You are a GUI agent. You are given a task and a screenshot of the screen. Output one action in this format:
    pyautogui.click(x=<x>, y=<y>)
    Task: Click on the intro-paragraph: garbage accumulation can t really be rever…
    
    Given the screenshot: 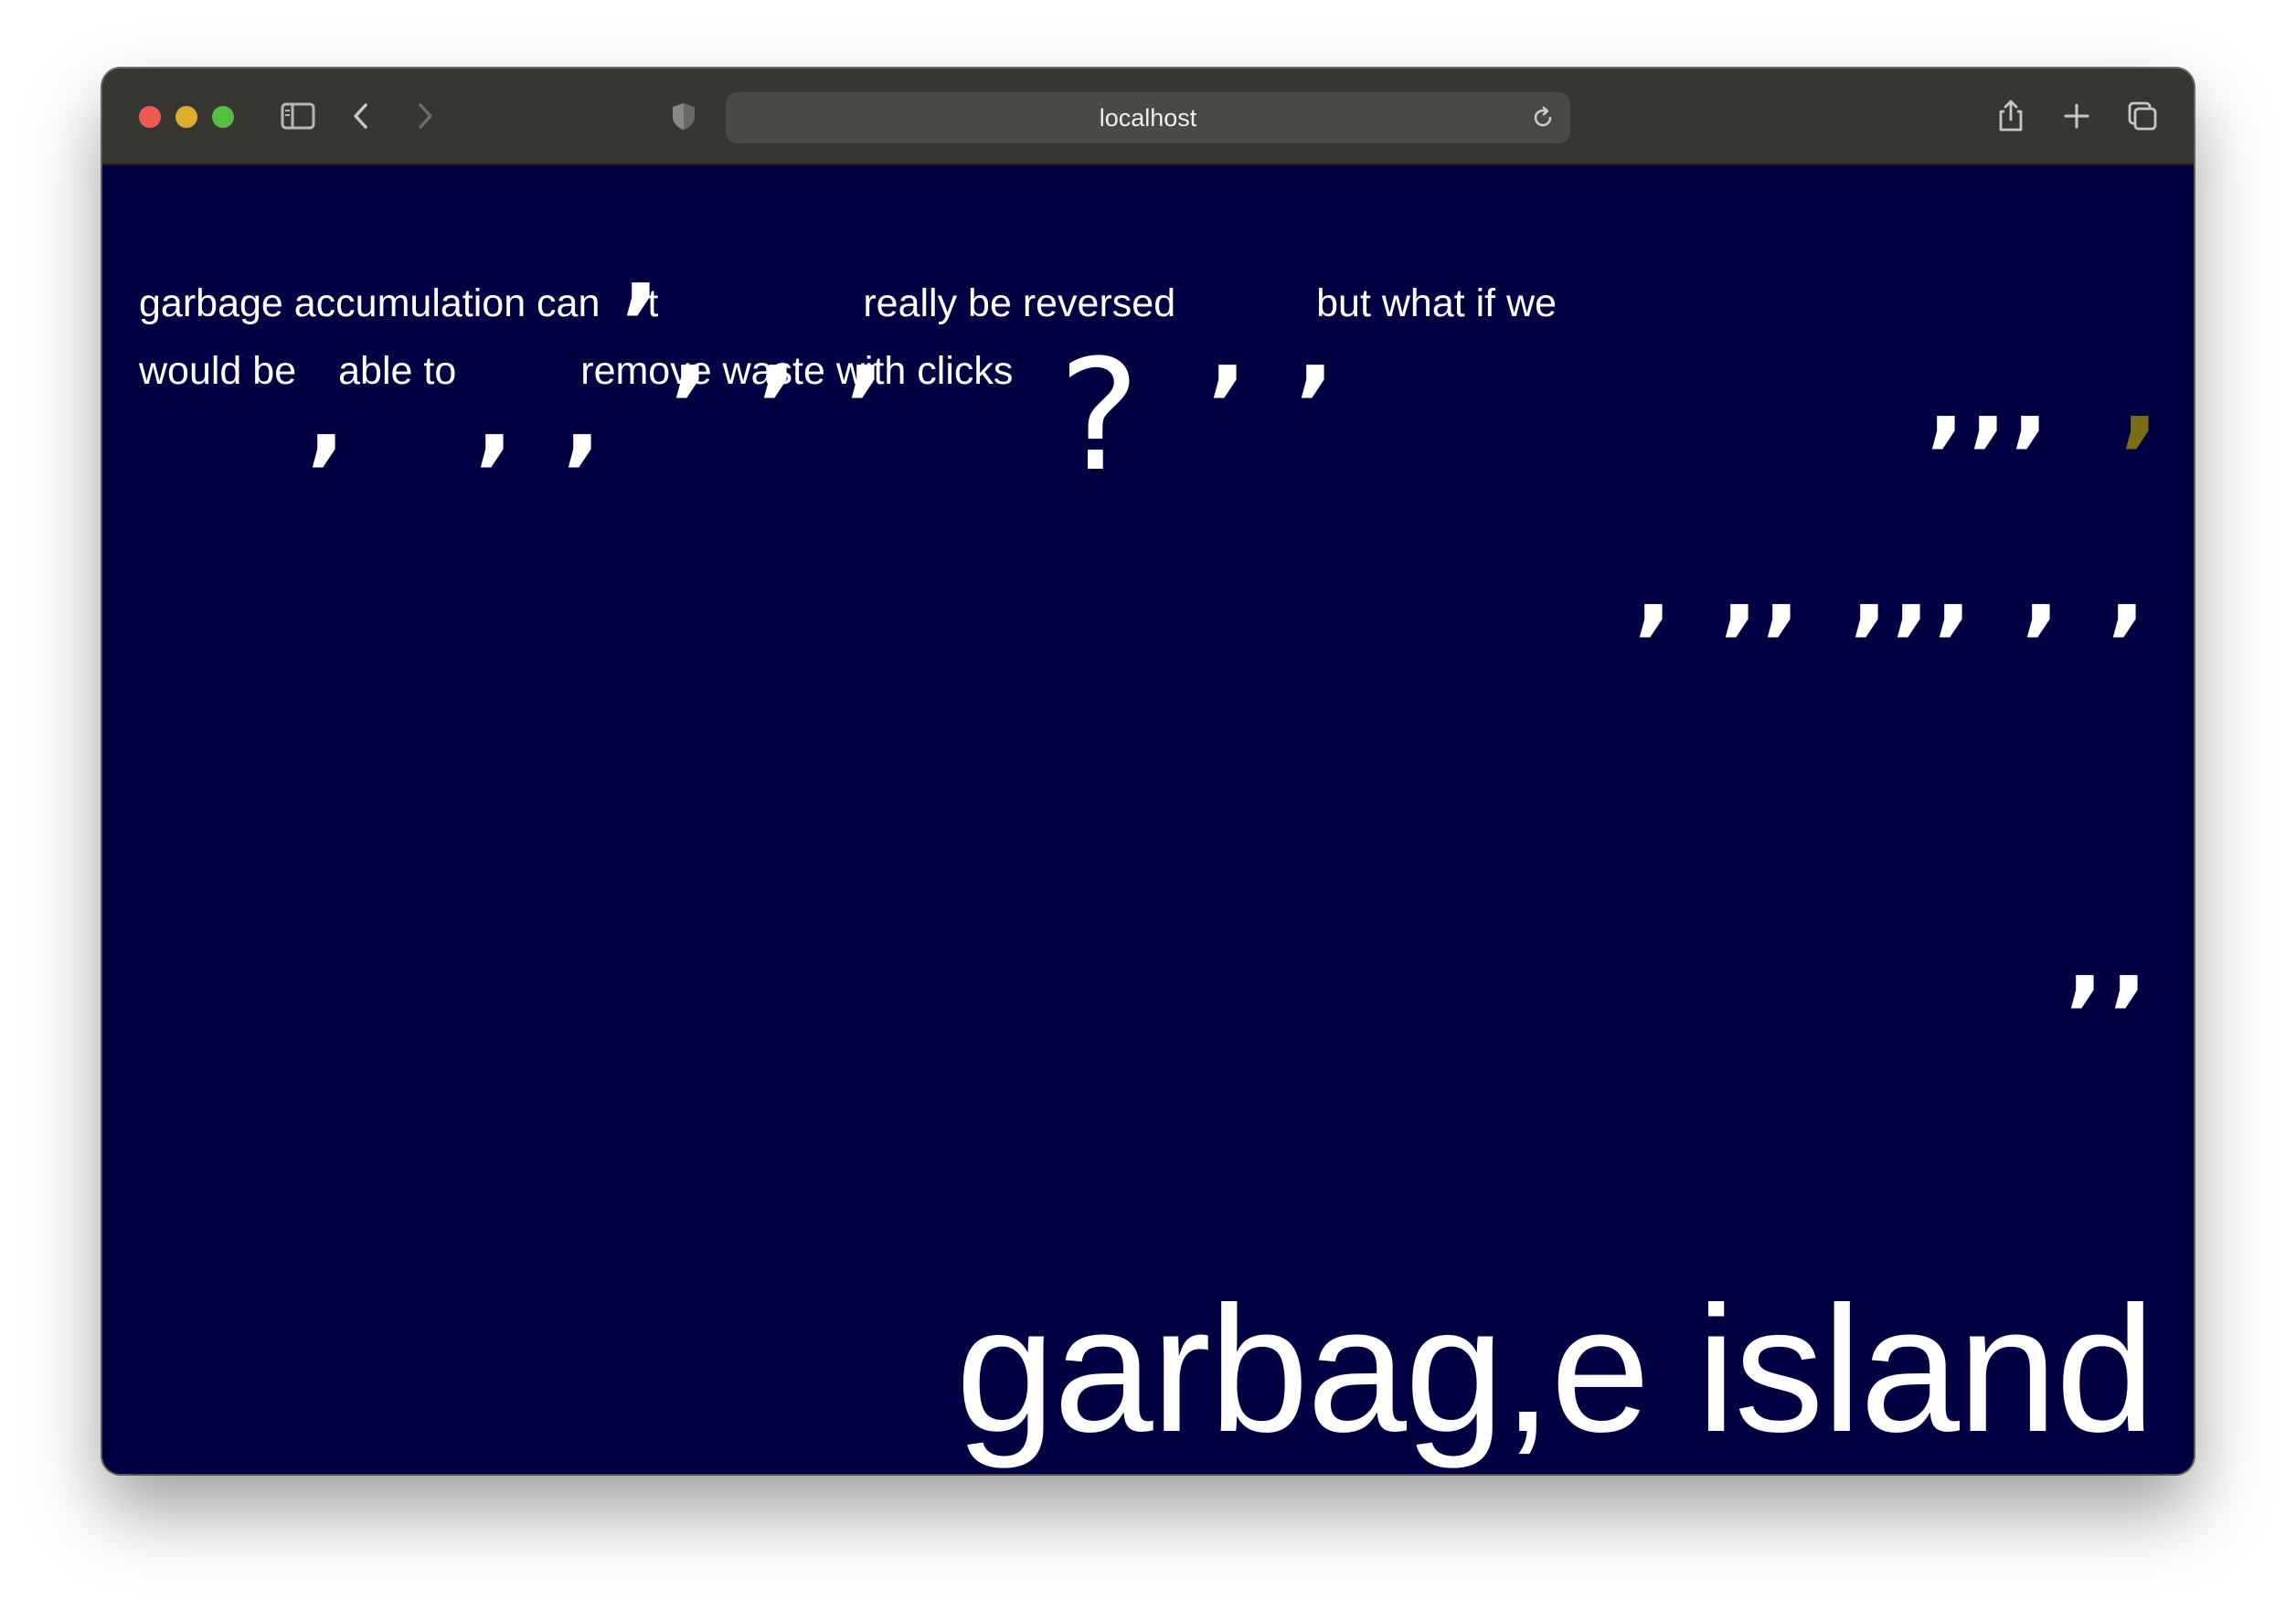 What is the action you would take?
    pyautogui.click(x=943, y=338)
    